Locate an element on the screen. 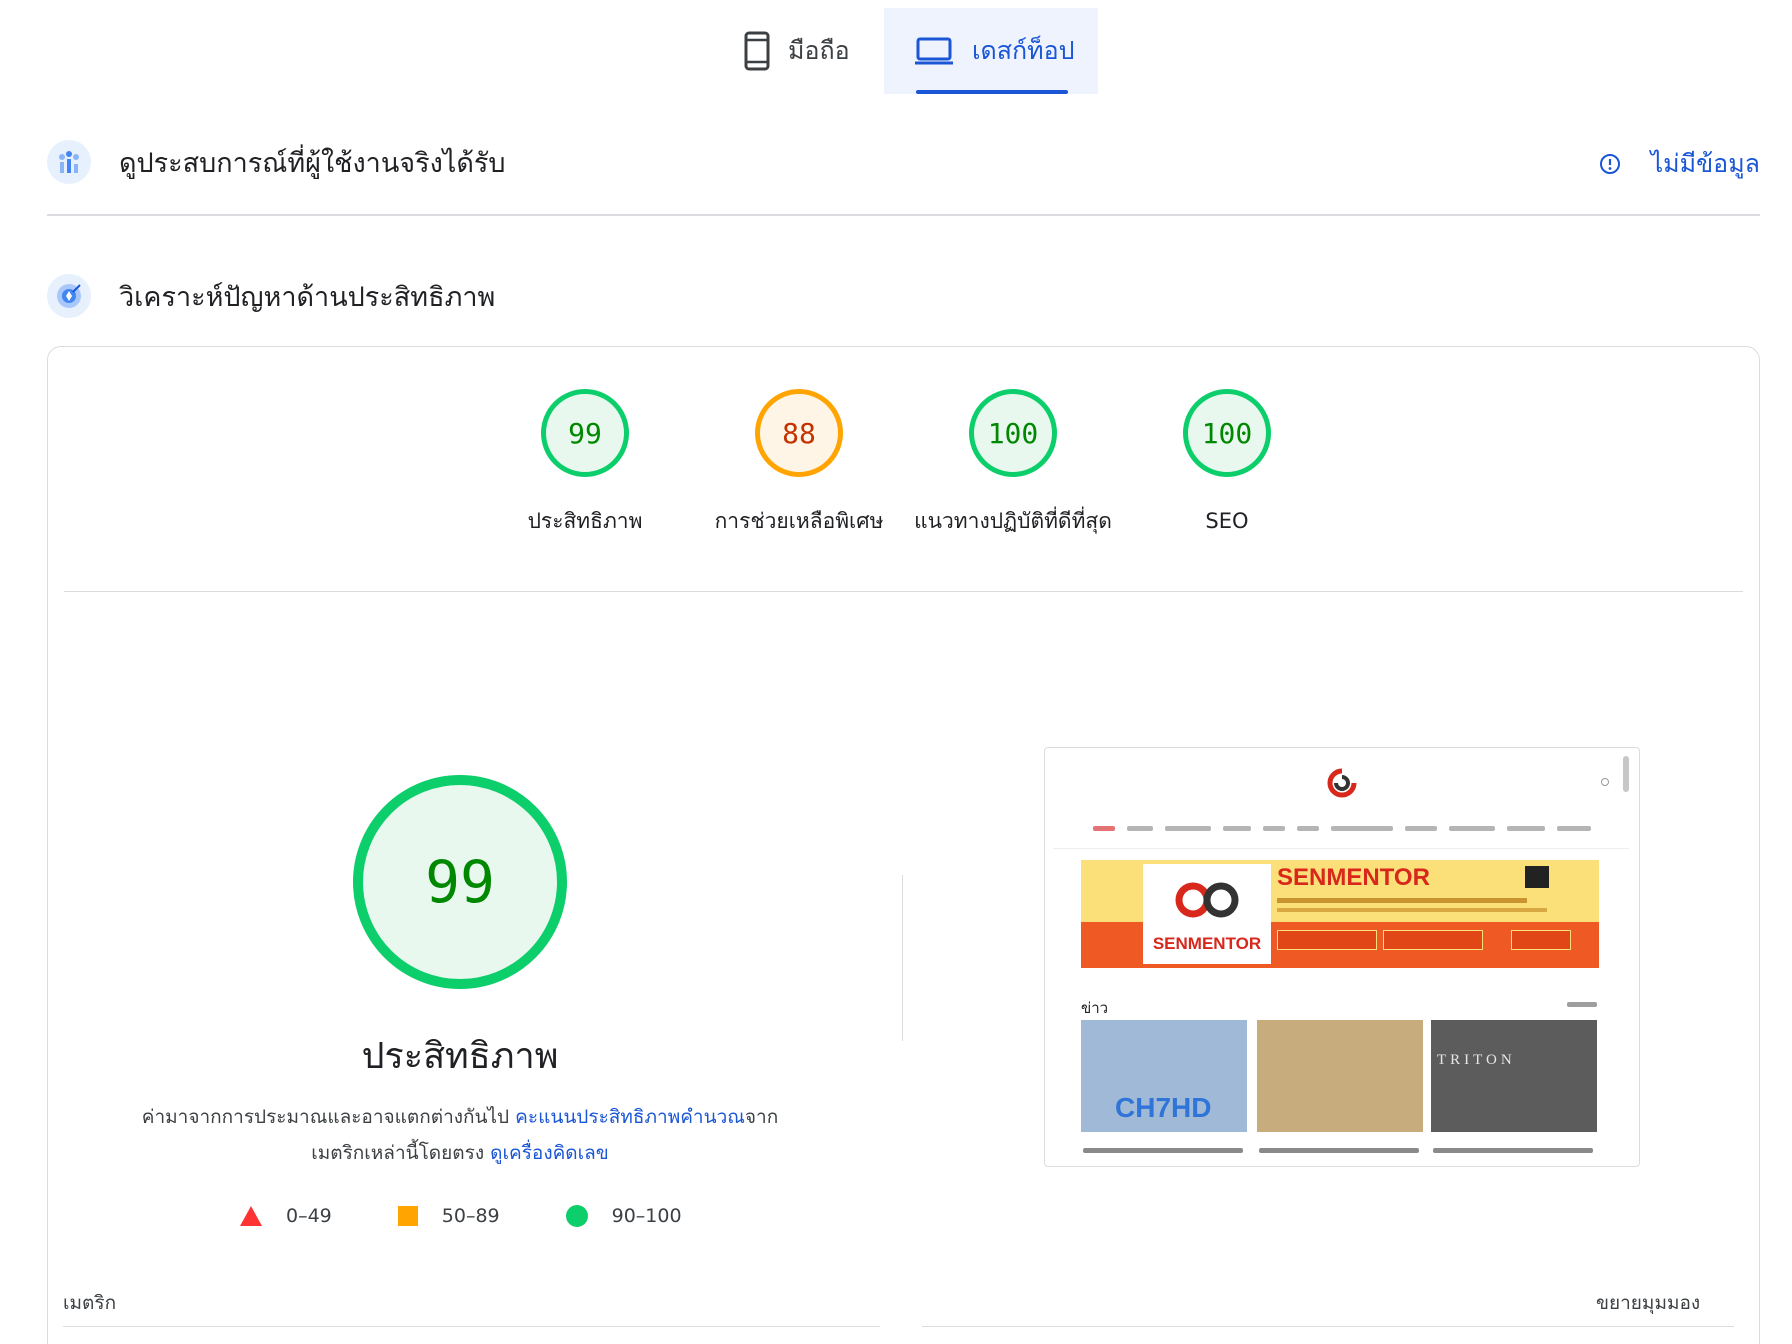 Image resolution: width=1792 pixels, height=1344 pixels. scrollbar is located at coordinates (1626, 774).